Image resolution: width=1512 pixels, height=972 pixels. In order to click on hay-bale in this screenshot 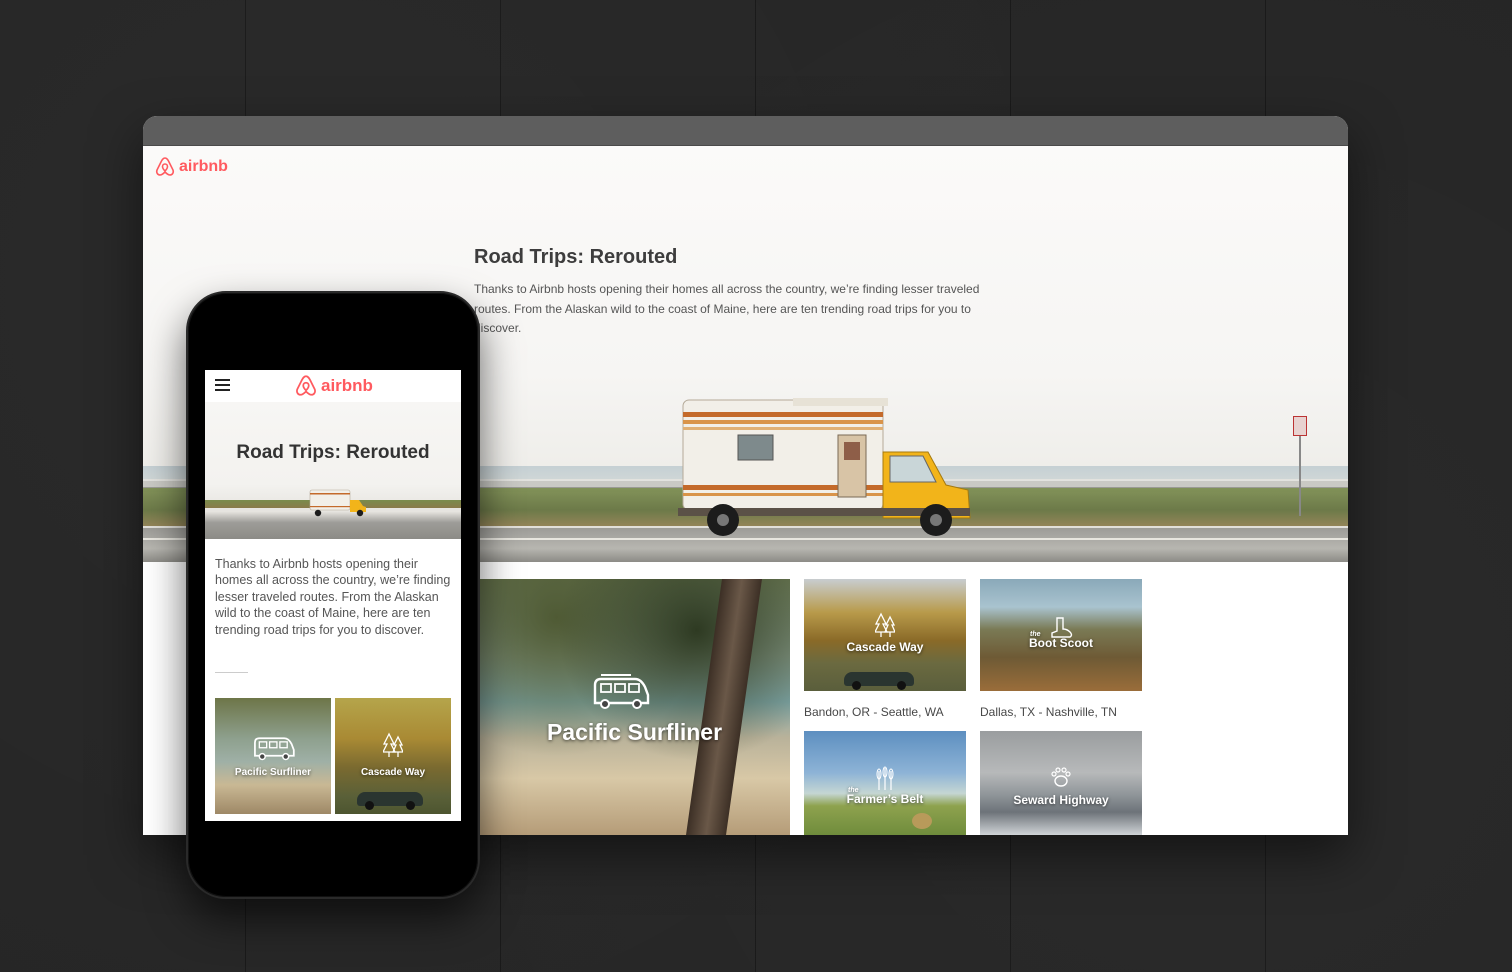, I will do `click(922, 821)`.